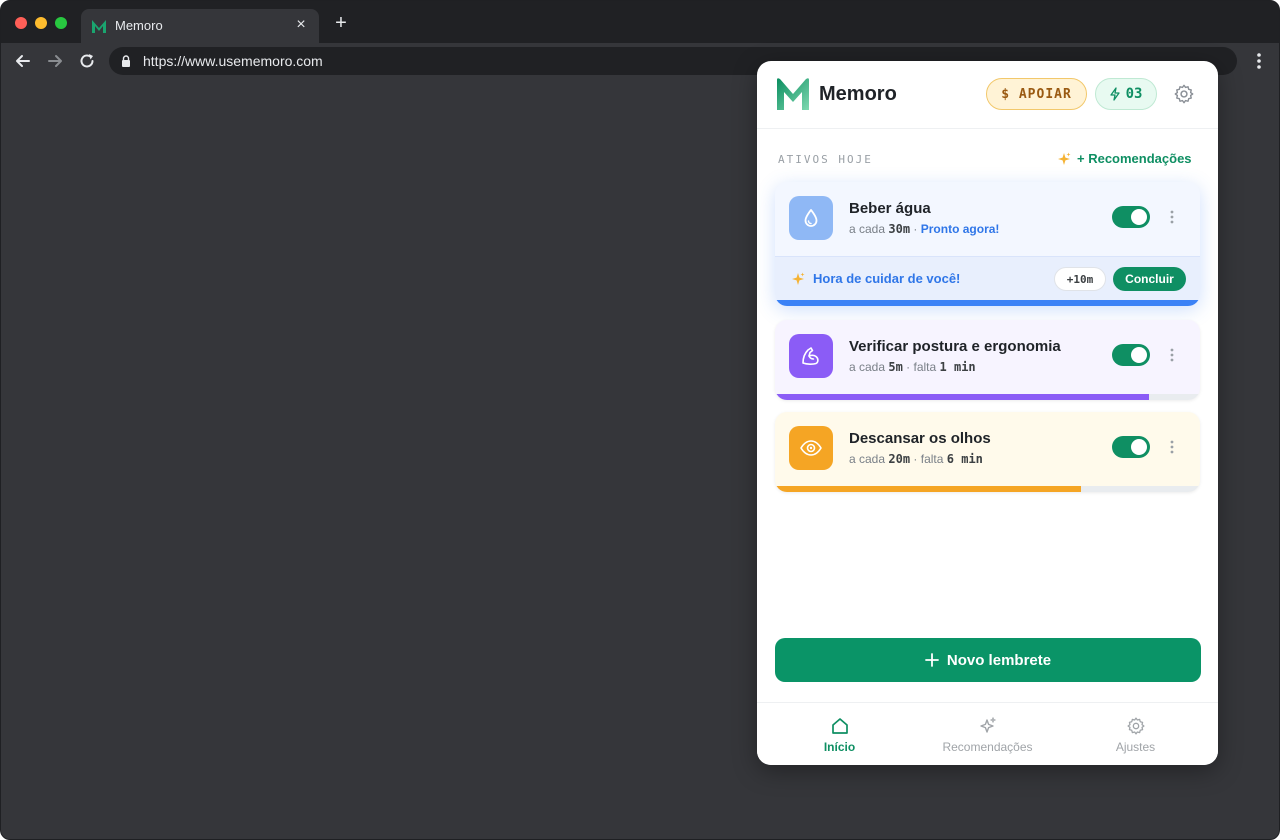 The width and height of the screenshot is (1280, 840). I want to click on tab-bar: Memoro × +, so click(640, 22).